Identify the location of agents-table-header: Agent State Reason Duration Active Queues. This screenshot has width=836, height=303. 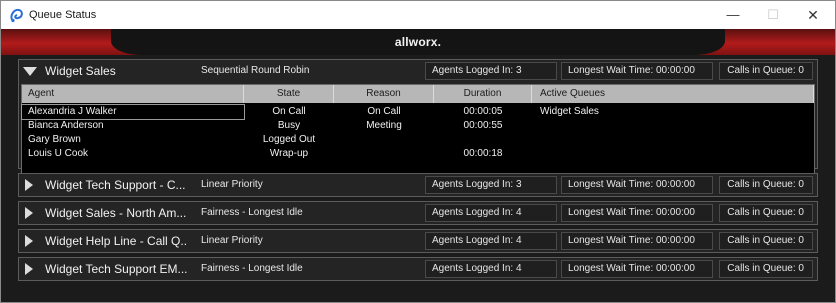
(418, 94).